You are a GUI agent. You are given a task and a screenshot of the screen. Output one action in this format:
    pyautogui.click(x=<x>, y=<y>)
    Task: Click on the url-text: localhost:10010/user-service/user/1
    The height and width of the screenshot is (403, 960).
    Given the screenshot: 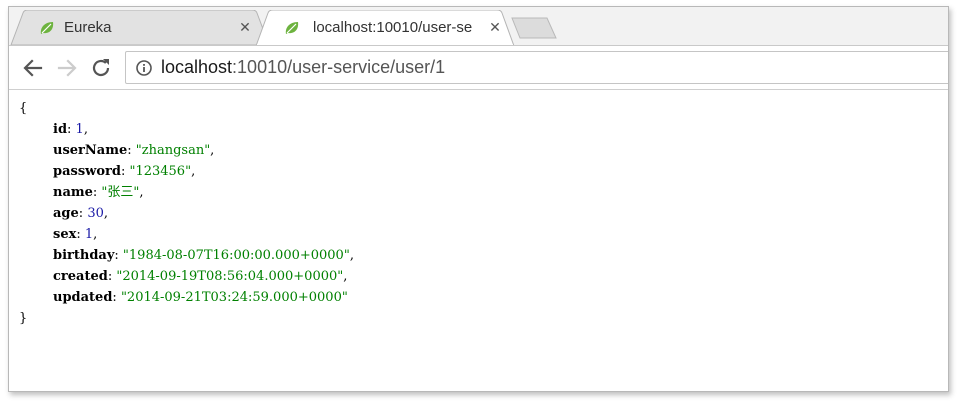 What is the action you would take?
    pyautogui.click(x=303, y=67)
    